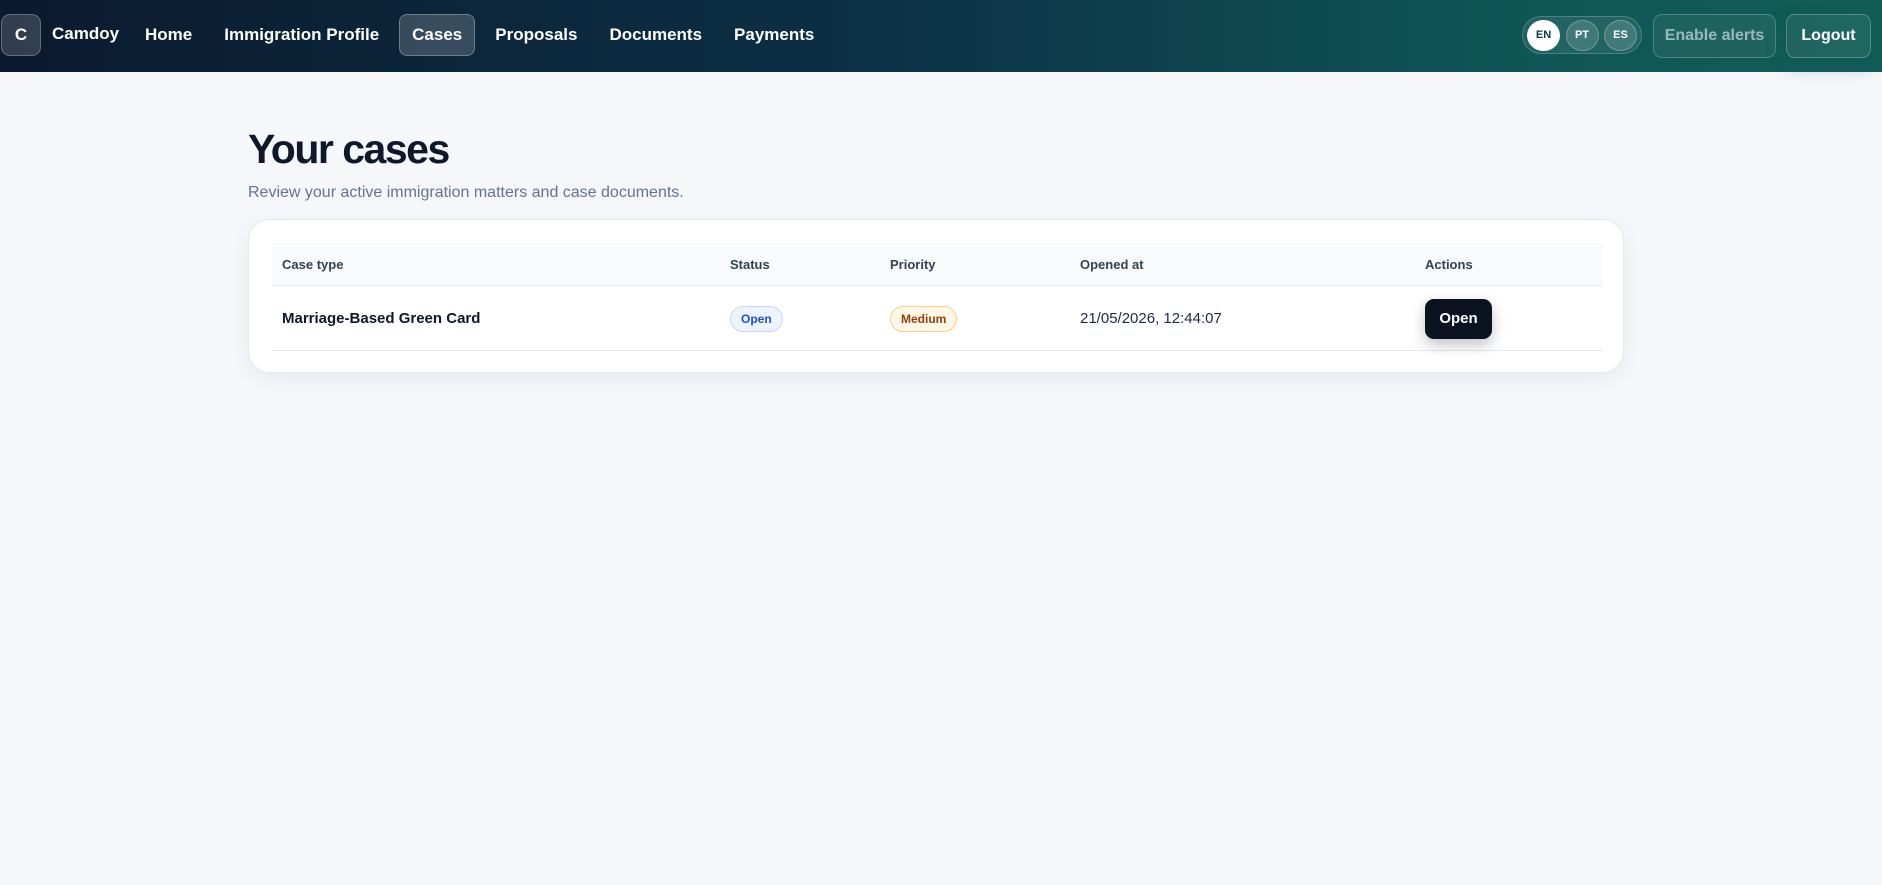 The image size is (1882, 885). I want to click on column-header-case-type: Case type, so click(313, 264).